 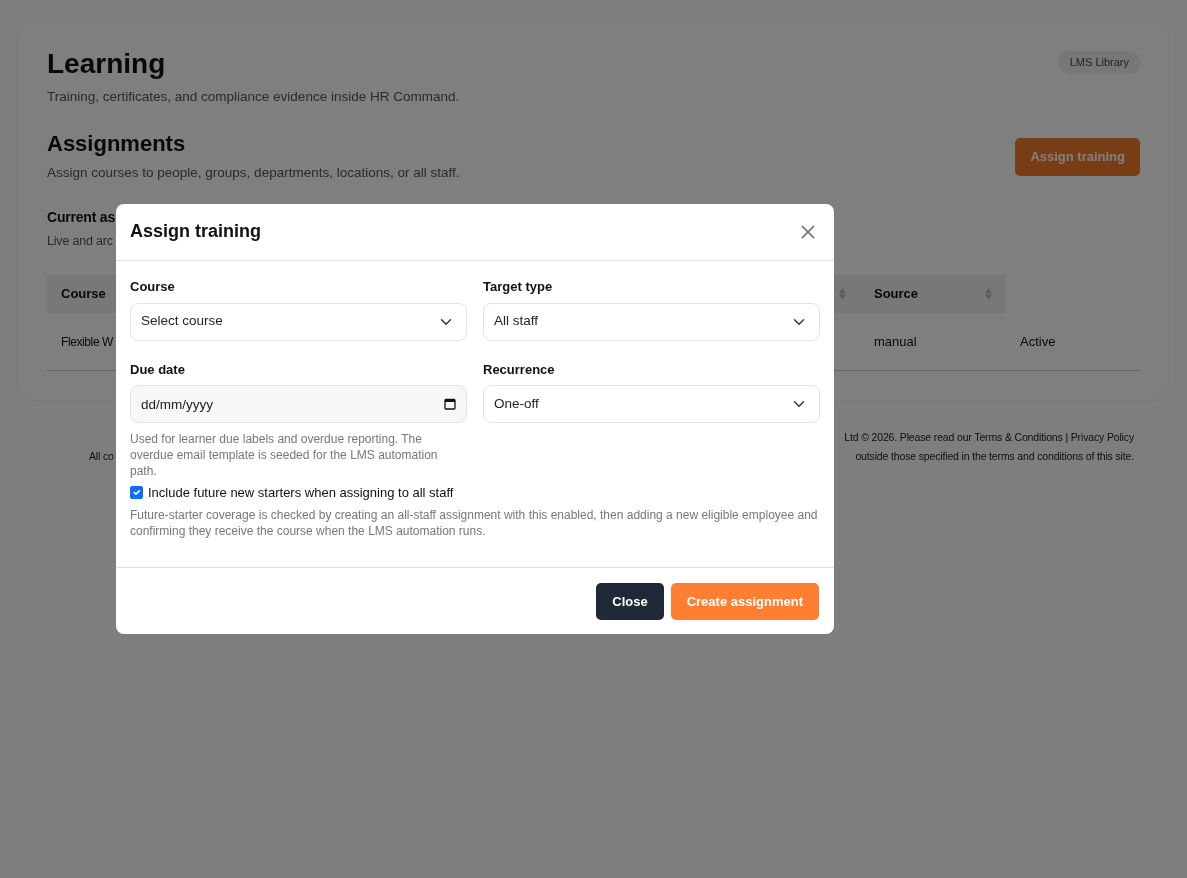 I want to click on date-field: dd/mm/yyyy, so click(x=298, y=404).